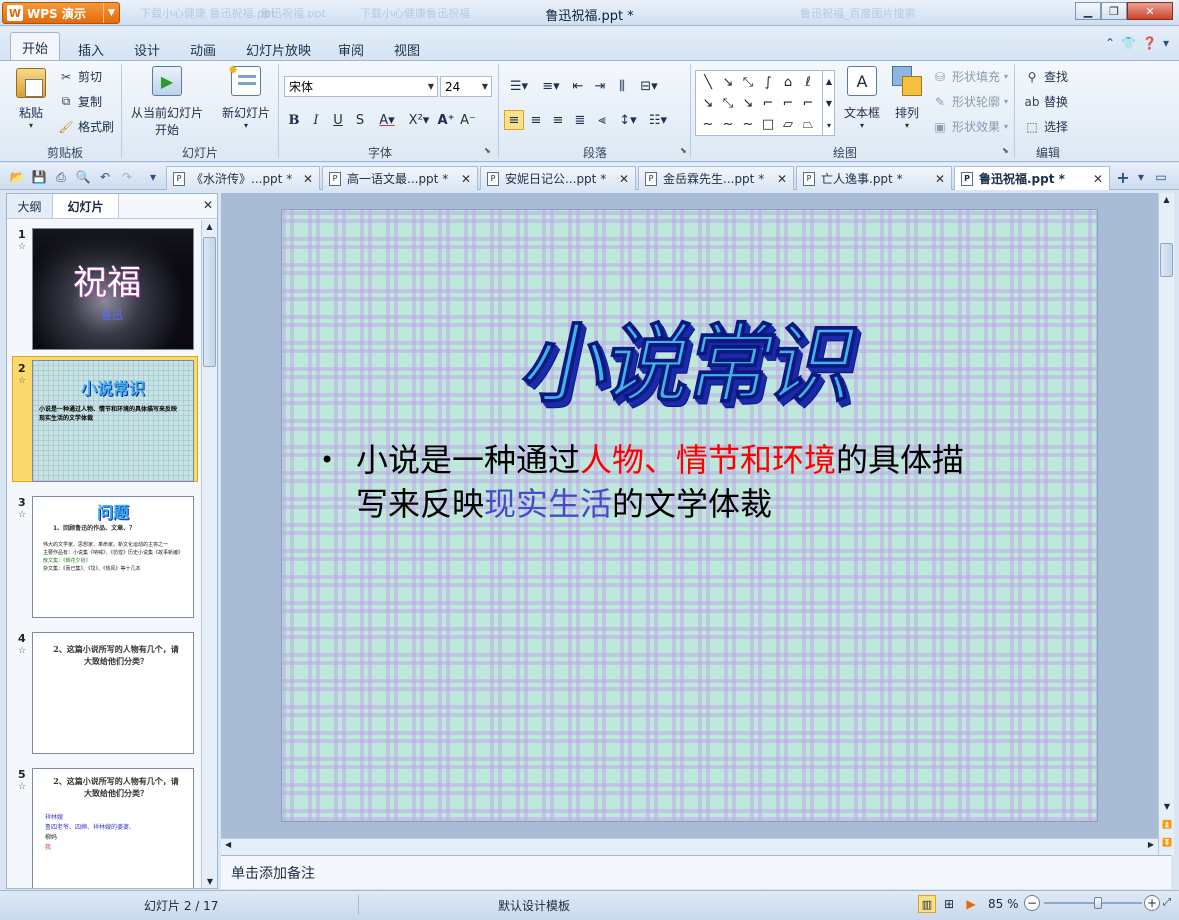 The image size is (1179, 920). I want to click on curve-shape-icon: ∫, so click(768, 82).